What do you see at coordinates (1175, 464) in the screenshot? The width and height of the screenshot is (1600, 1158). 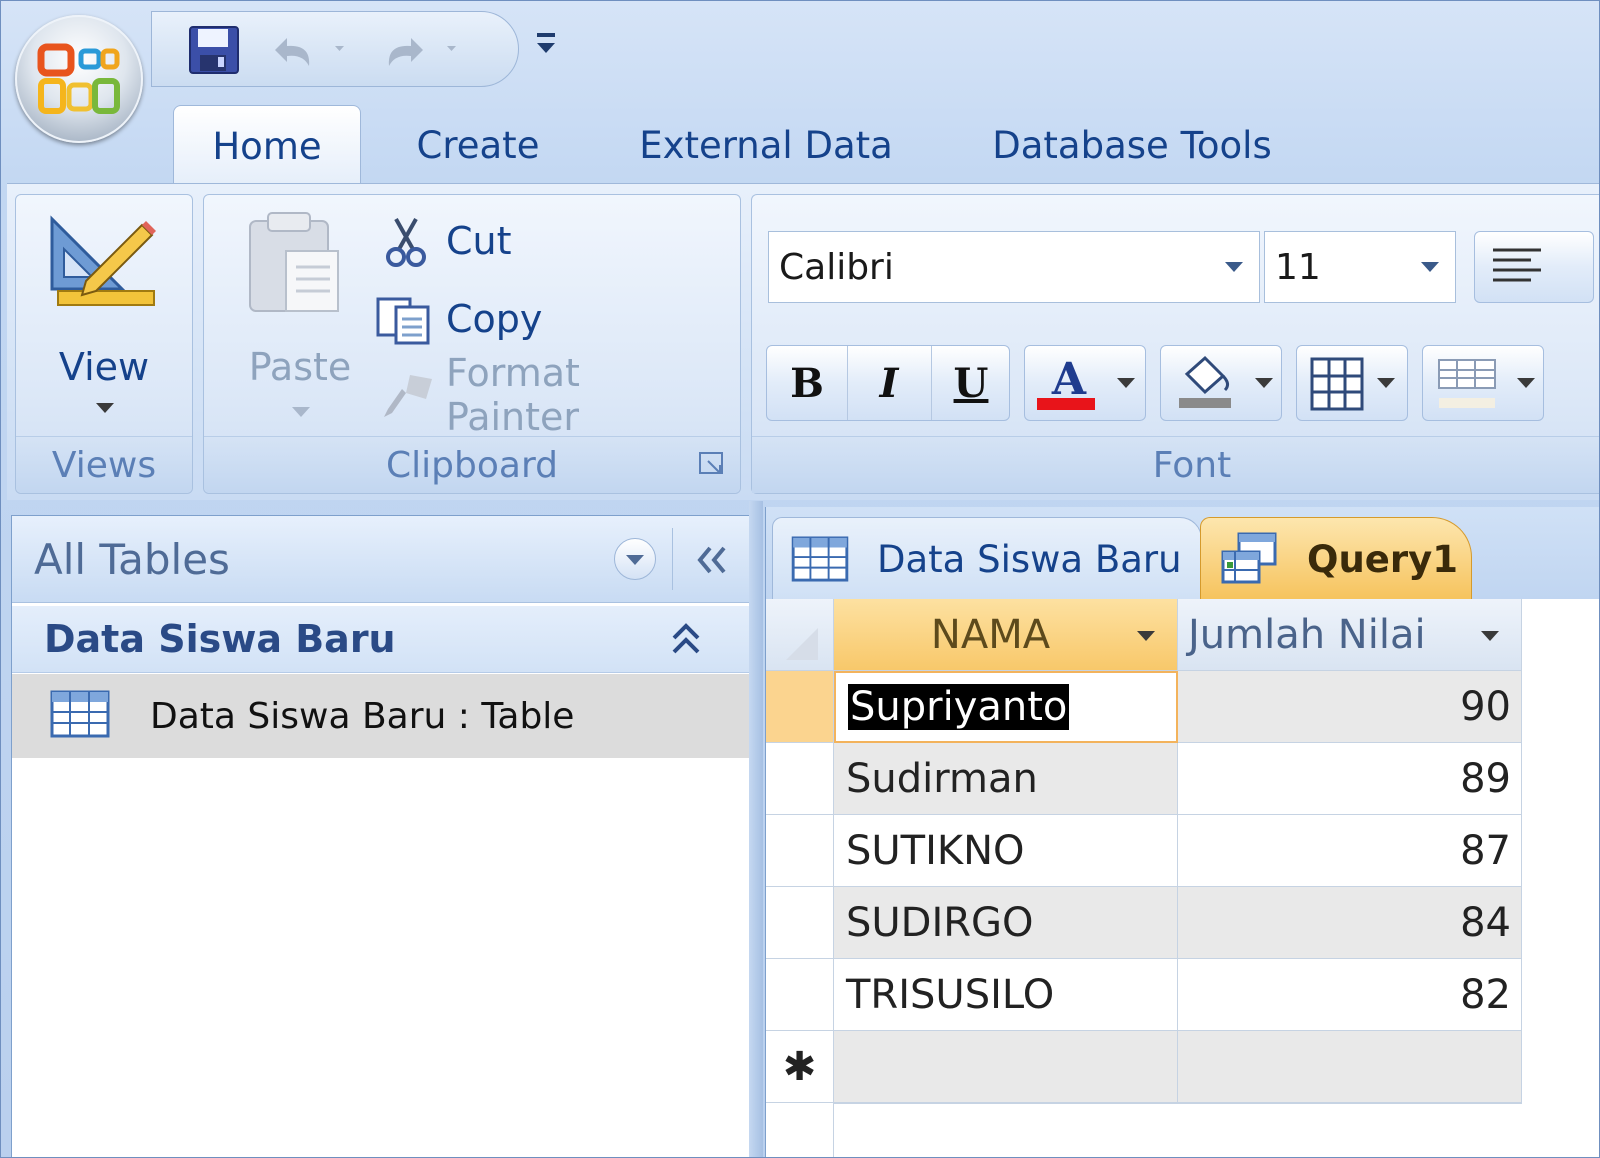 I see `font-group-label: Font` at bounding box center [1175, 464].